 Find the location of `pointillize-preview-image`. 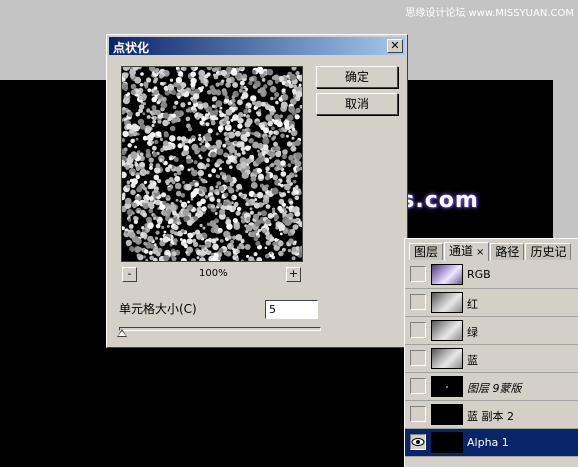

pointillize-preview-image is located at coordinates (212, 164).